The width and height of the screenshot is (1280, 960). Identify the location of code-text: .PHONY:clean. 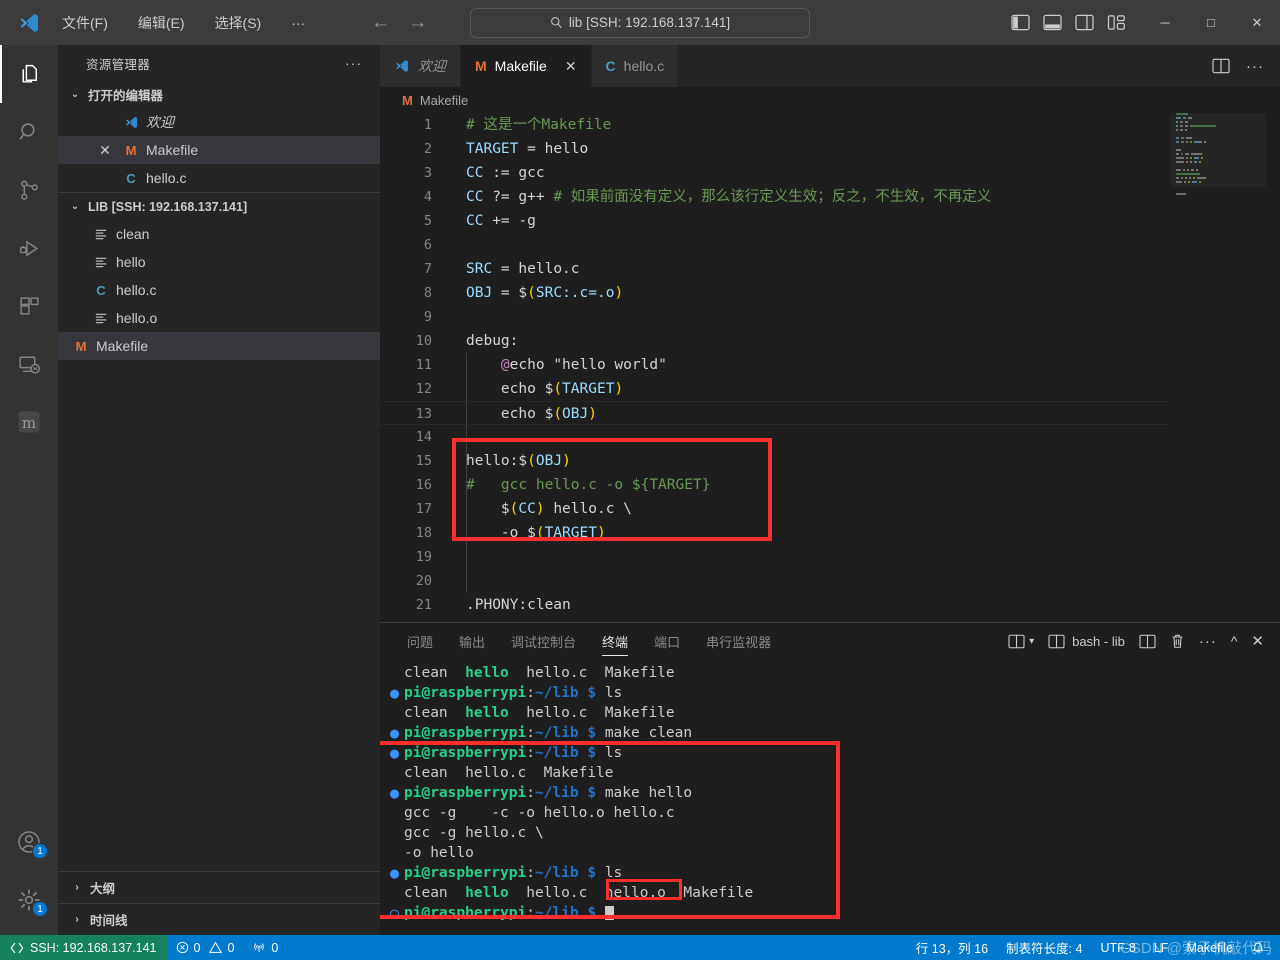
(867, 605).